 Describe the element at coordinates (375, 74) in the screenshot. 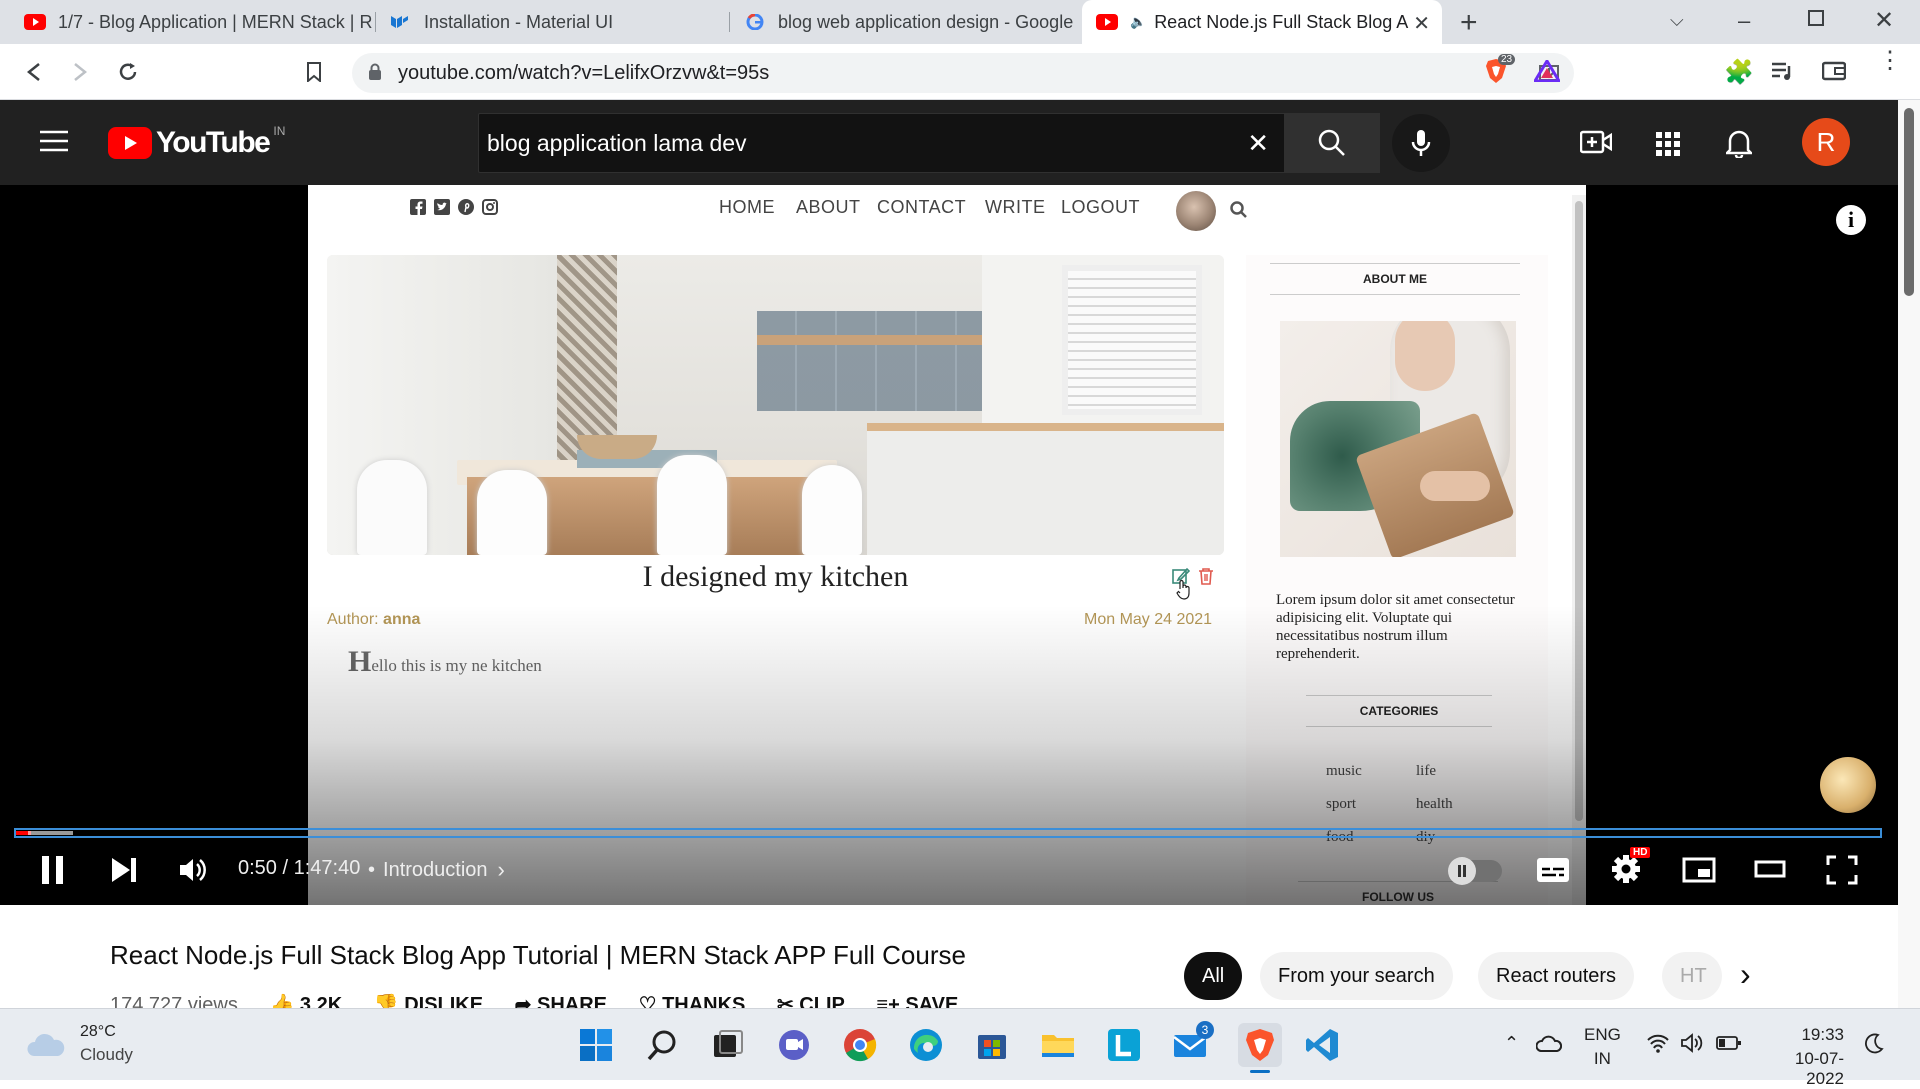

I see `lock-icon` at that location.